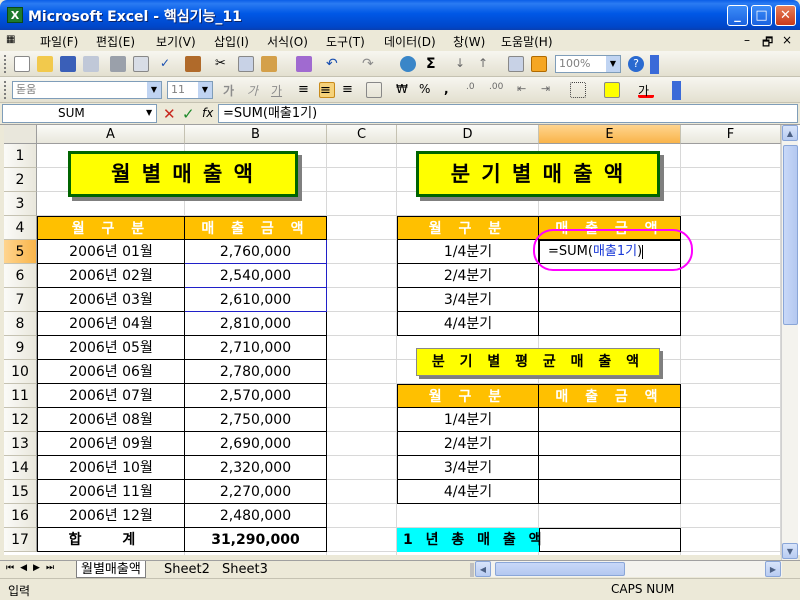  Describe the element at coordinates (245, 569) in the screenshot. I see `tab-sheet3: Sheet3` at that location.